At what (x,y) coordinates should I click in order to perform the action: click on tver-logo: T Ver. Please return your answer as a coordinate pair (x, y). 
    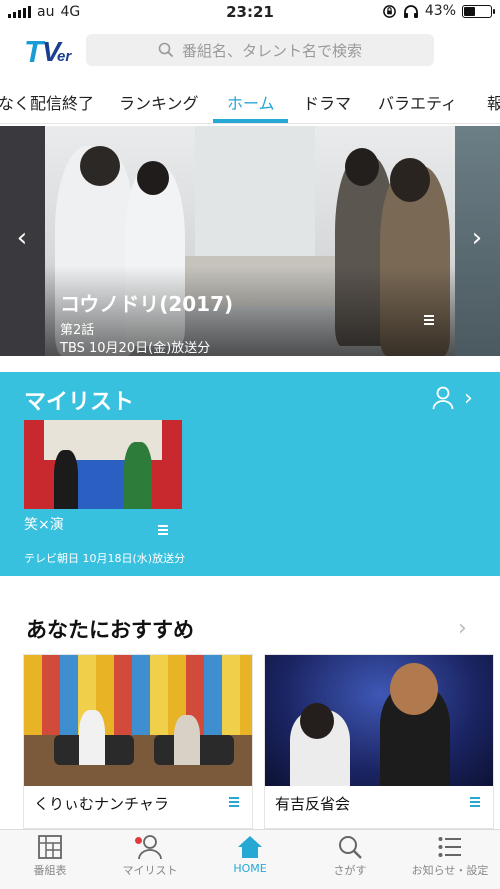
    Looking at the image, I should click on (50, 51).